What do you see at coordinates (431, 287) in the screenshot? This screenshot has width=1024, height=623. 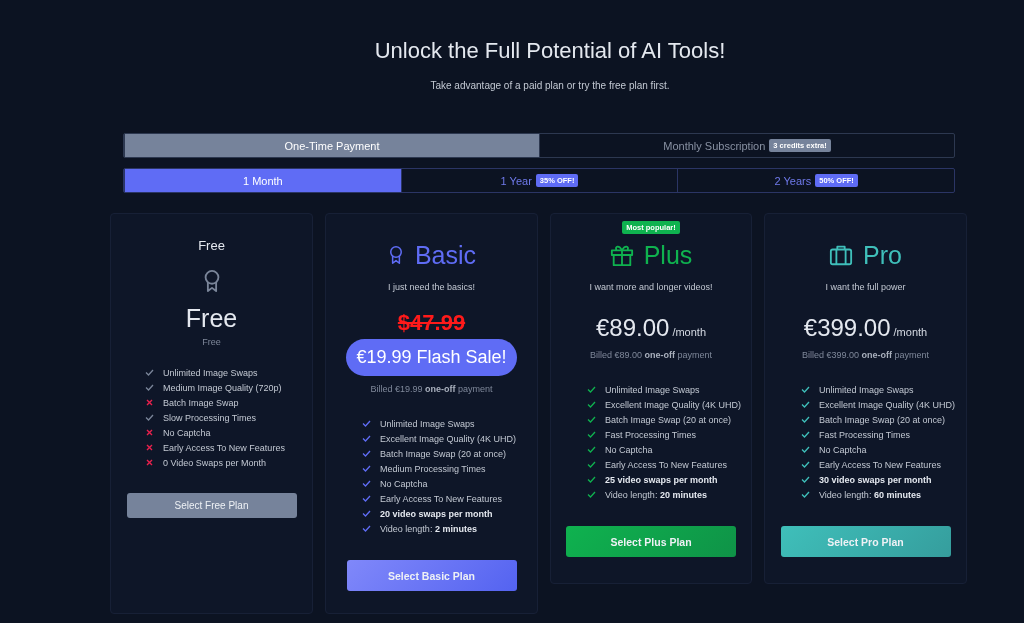 I see `plan-tagline: I just need the basics!` at bounding box center [431, 287].